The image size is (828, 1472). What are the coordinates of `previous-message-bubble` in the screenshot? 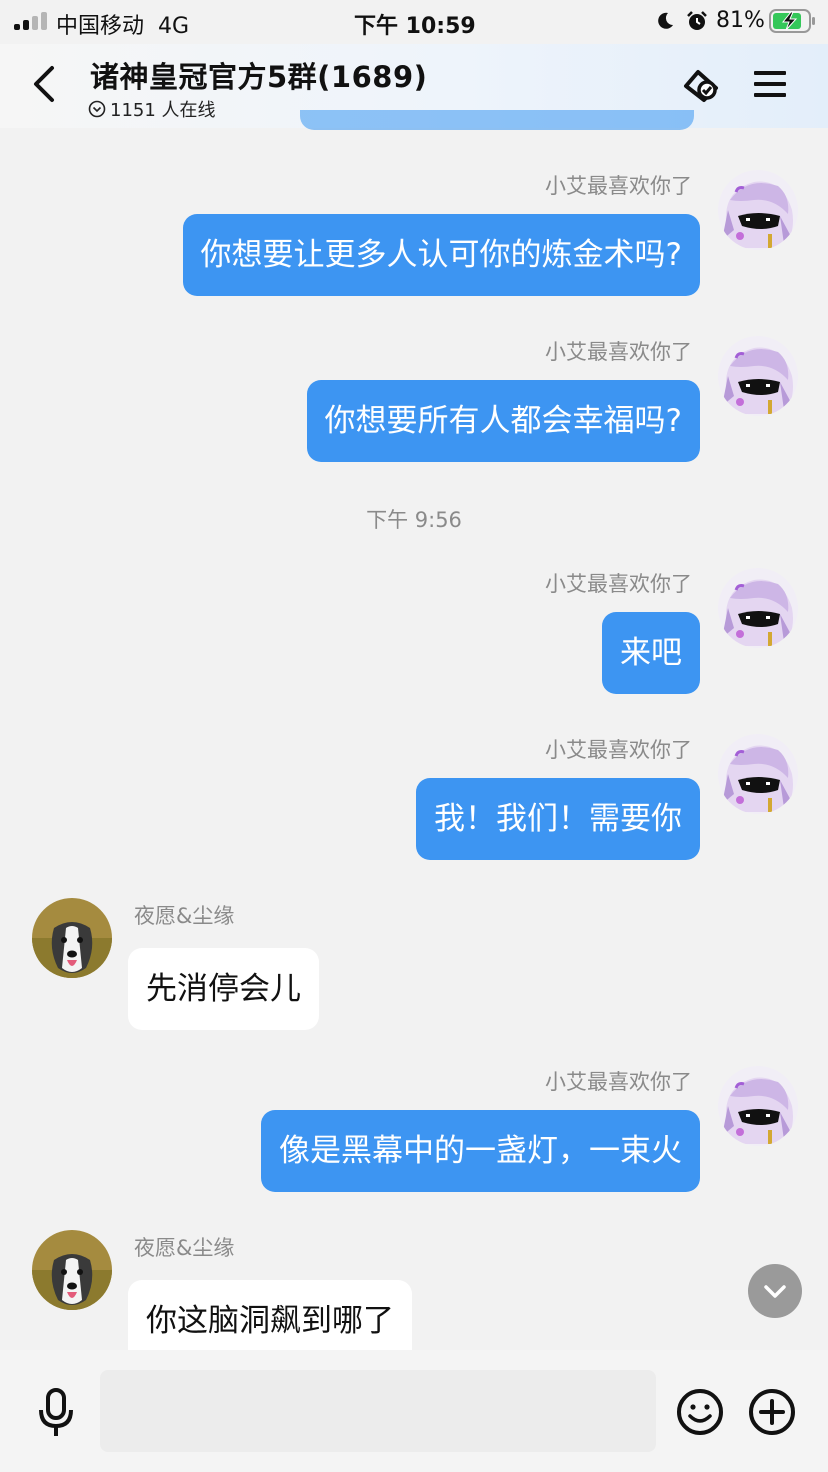 It's located at (497, 120).